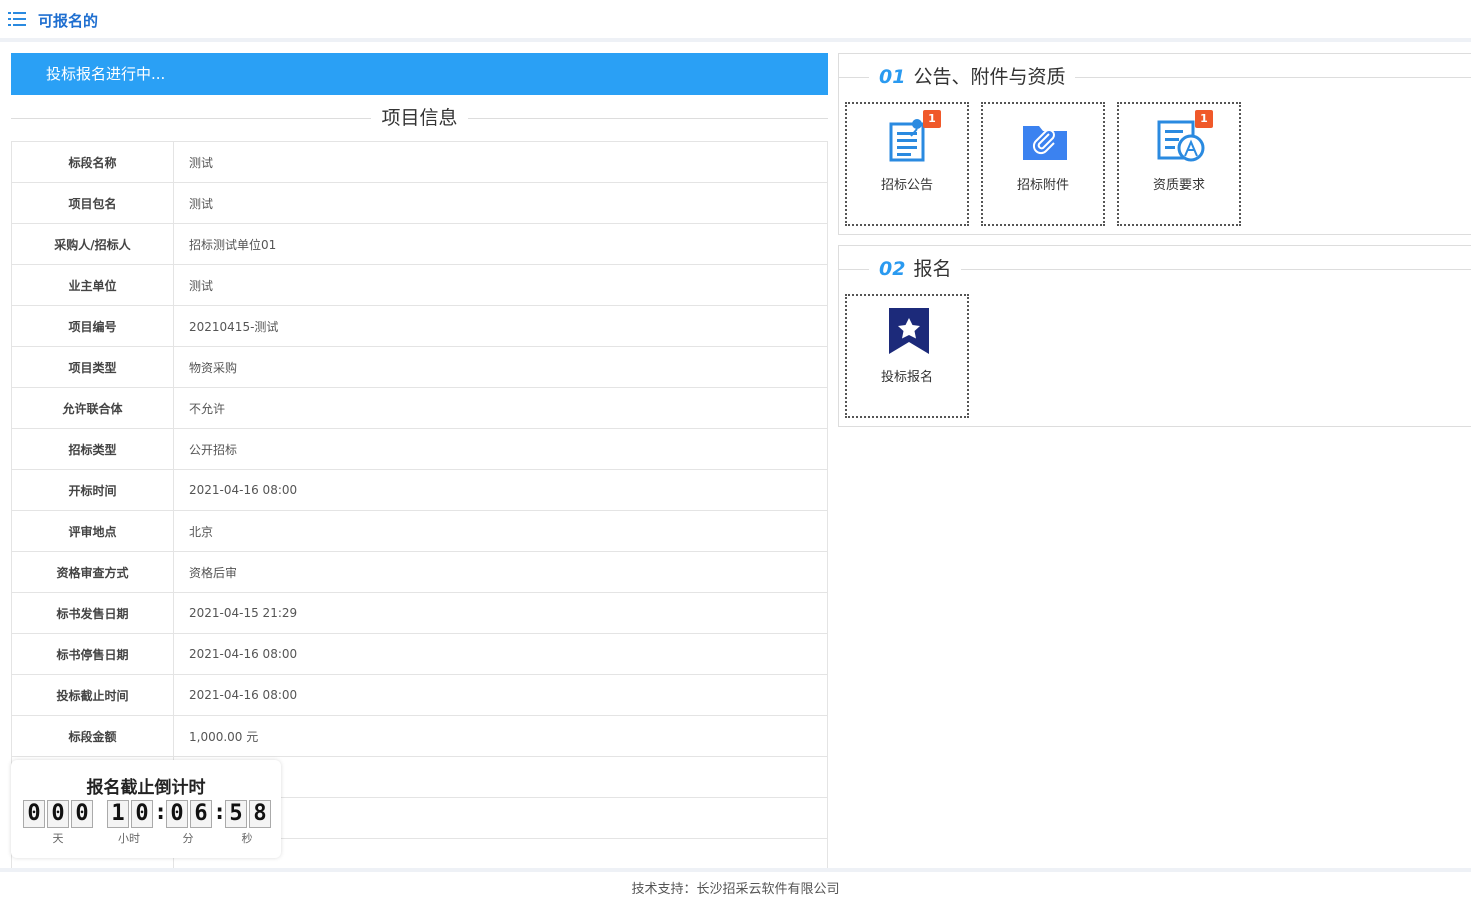 The width and height of the screenshot is (1471, 908). What do you see at coordinates (500, 572) in the screenshot?
I see `field-value: 资格后审` at bounding box center [500, 572].